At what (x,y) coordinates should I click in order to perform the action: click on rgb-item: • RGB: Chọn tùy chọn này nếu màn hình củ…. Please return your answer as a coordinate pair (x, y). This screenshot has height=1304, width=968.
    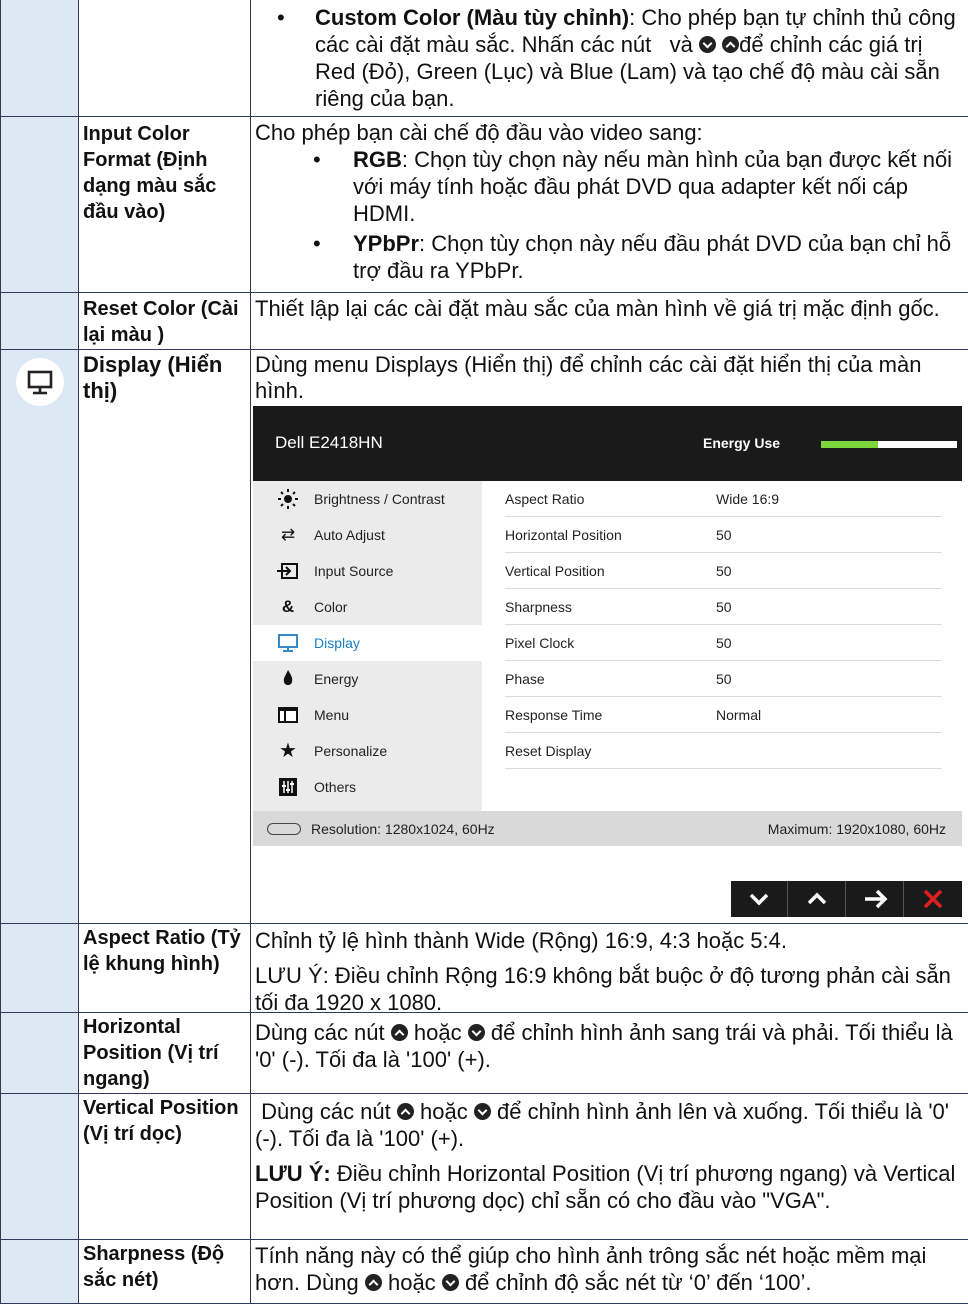
    Looking at the image, I should click on (609, 186).